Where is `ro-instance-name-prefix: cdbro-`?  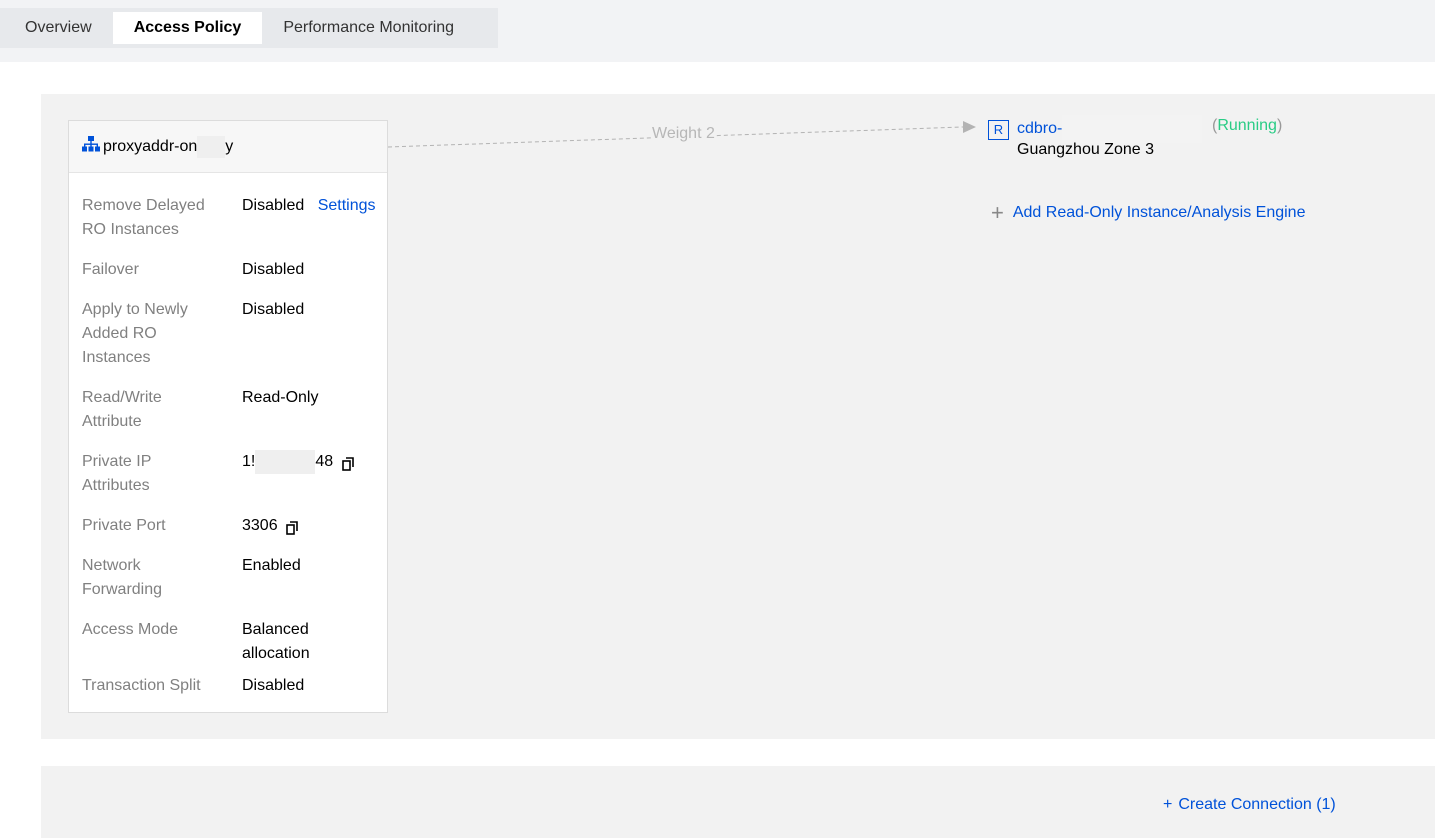
ro-instance-name-prefix: cdbro- is located at coordinates (1039, 128).